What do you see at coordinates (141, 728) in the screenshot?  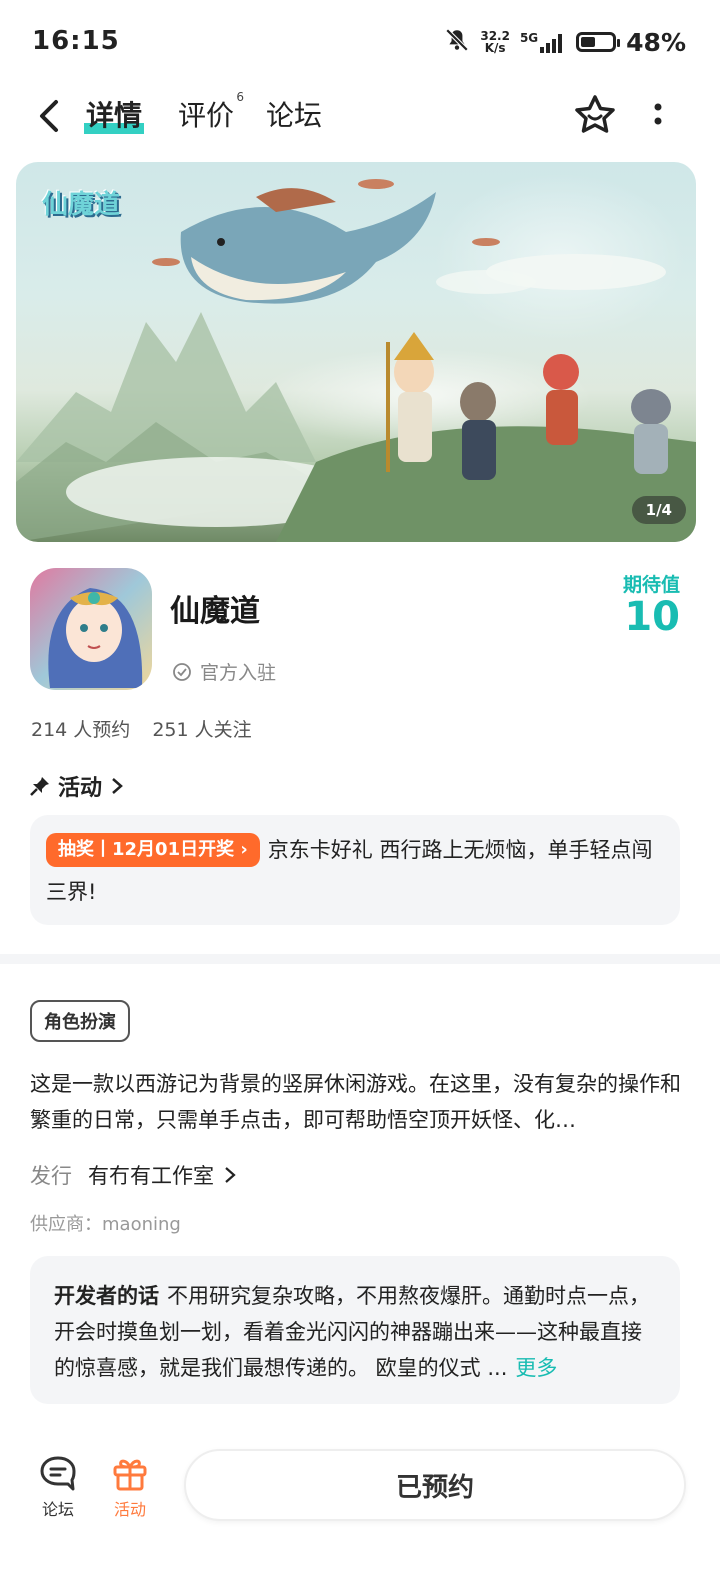 I see `stats-row: 214 人预约 251 人关注` at bounding box center [141, 728].